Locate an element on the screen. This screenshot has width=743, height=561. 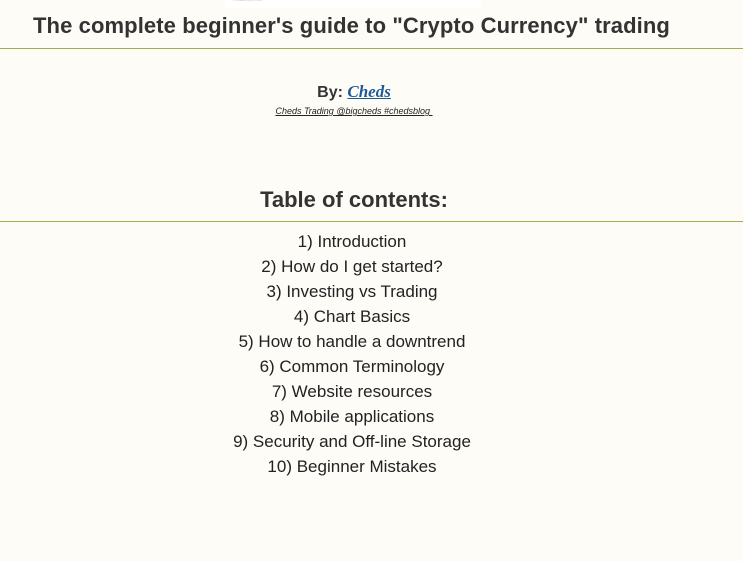
toc-divider is located at coordinates (371, 221).